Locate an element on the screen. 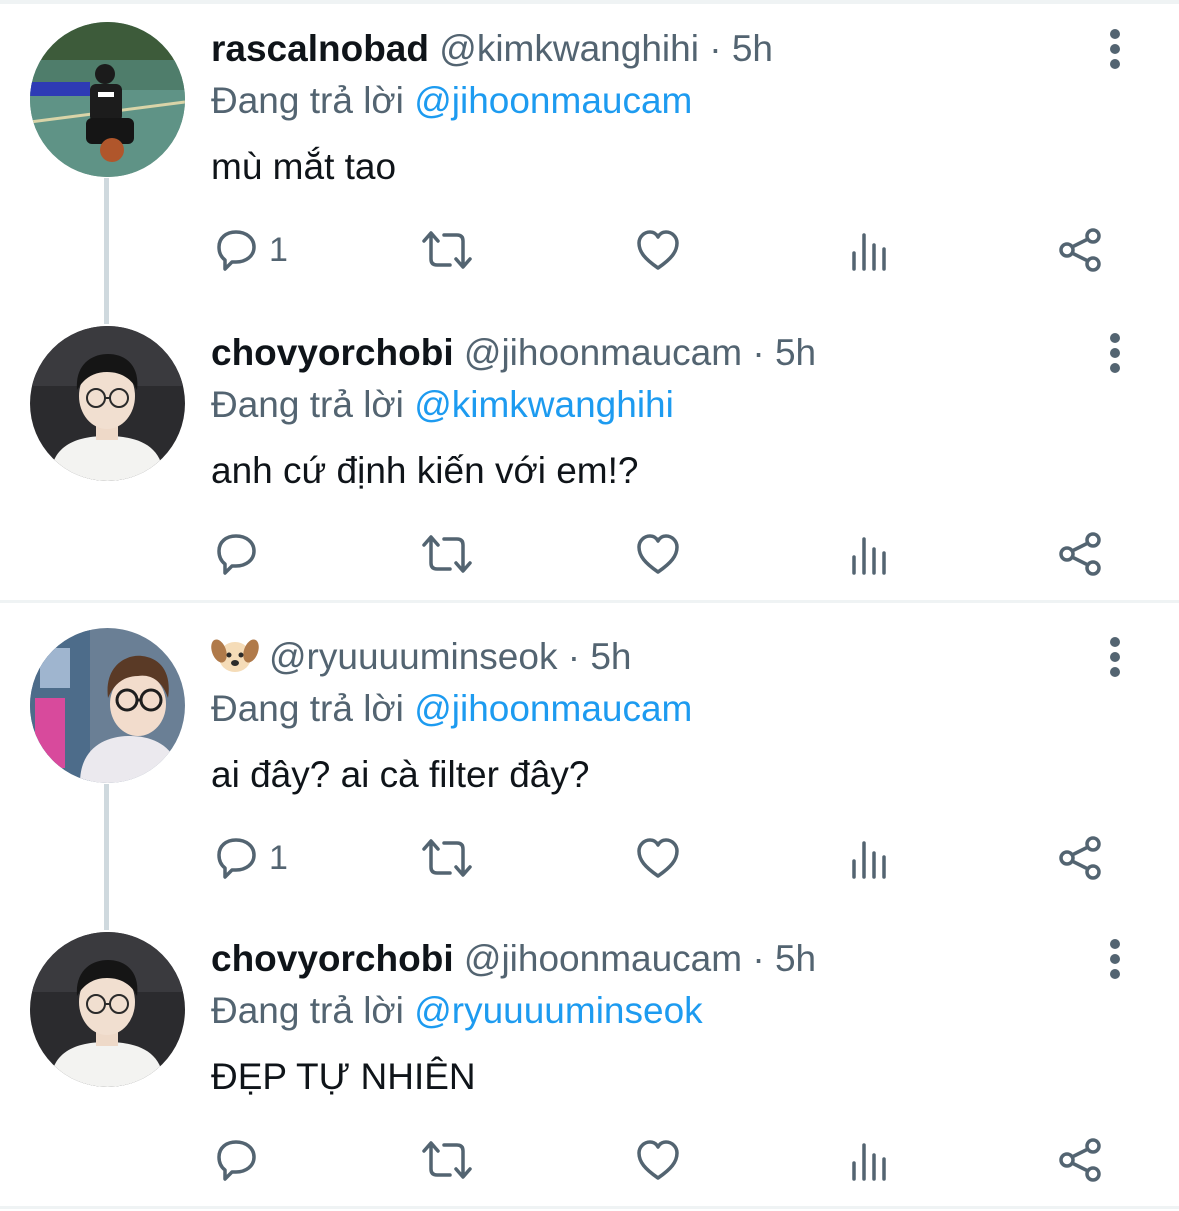  tweet-text: ai đây? ai cà filter đây? is located at coordinates (400, 774).